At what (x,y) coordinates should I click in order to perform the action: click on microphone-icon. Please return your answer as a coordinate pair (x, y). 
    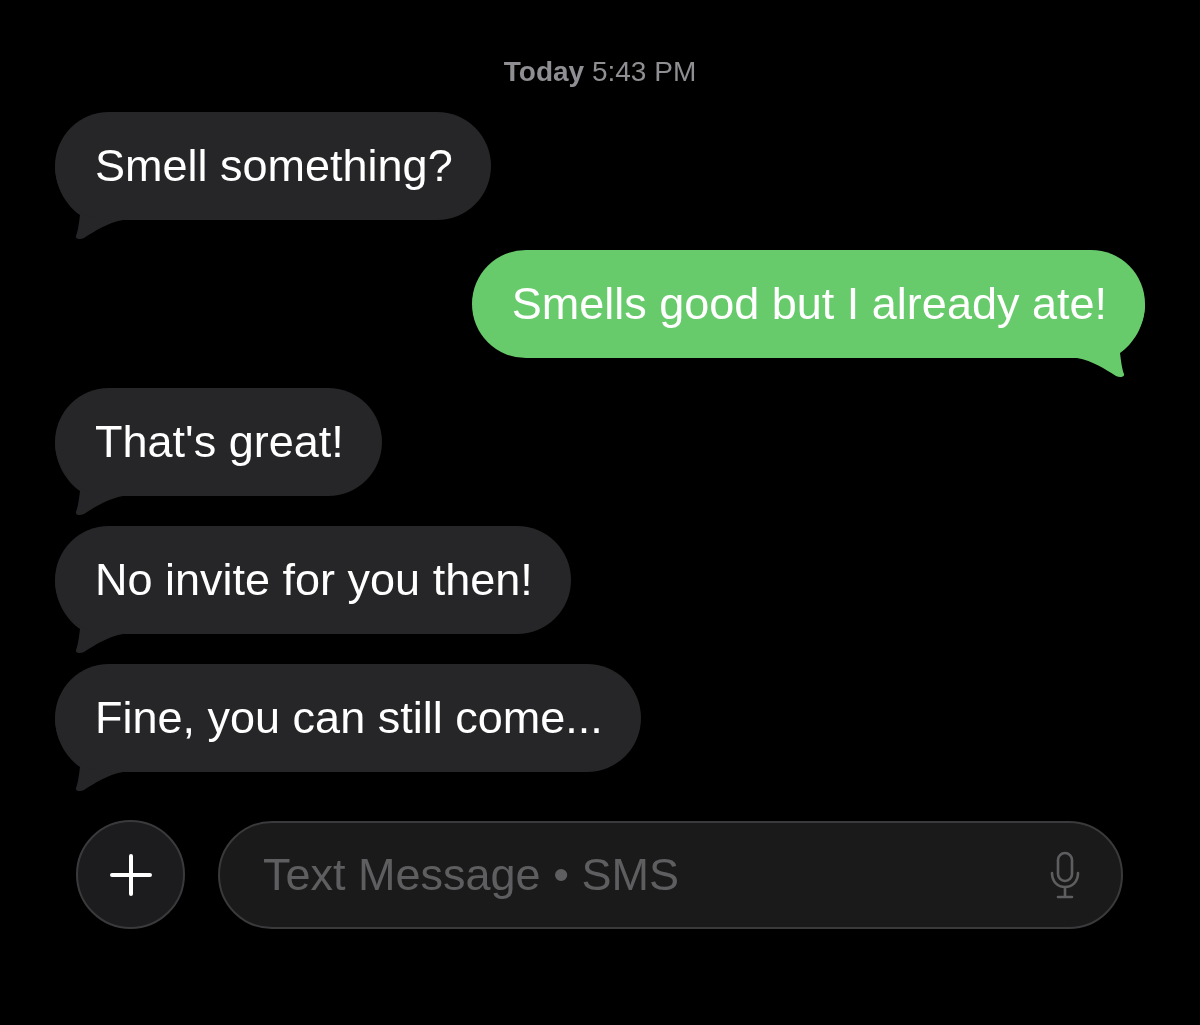
    Looking at the image, I should click on (1065, 874).